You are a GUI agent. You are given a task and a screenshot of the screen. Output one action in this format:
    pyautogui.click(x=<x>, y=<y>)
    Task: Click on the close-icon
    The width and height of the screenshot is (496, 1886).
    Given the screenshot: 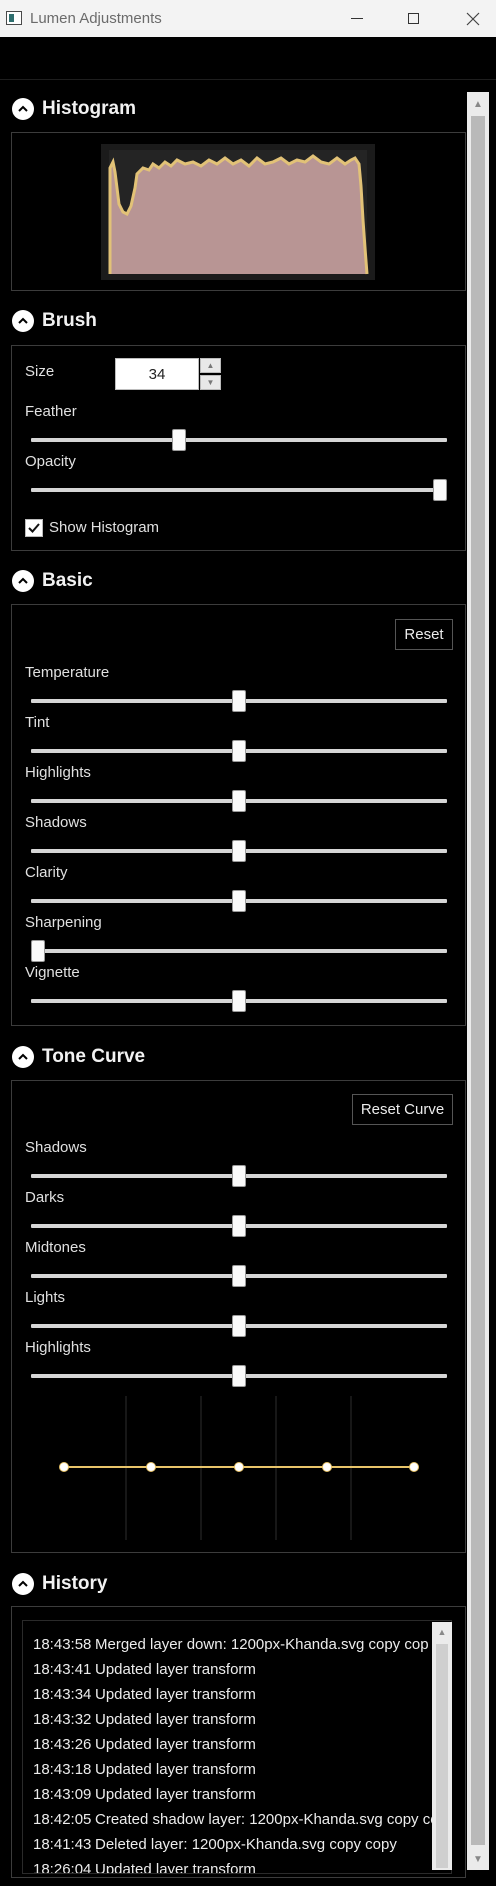 What is the action you would take?
    pyautogui.click(x=473, y=18)
    